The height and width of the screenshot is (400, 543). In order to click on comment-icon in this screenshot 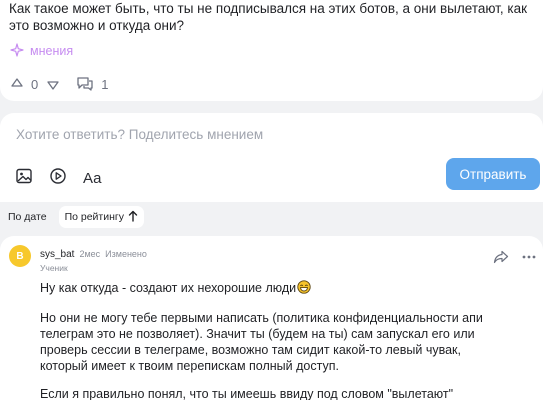, I will do `click(85, 84)`.